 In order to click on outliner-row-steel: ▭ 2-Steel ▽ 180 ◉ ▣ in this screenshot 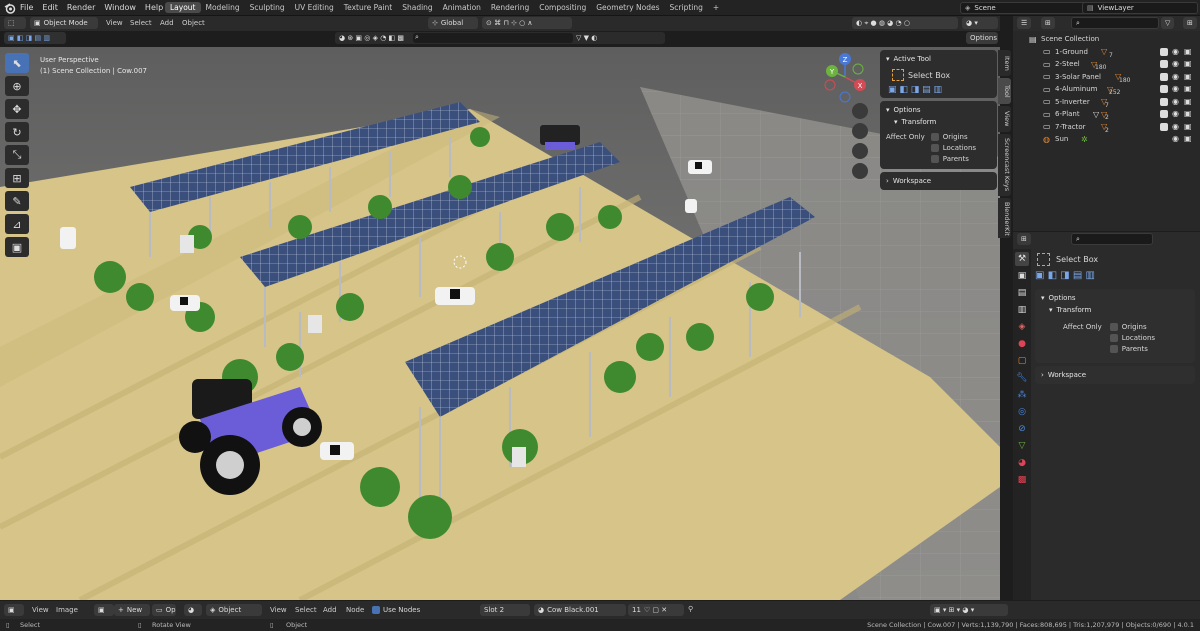, I will do `click(1106, 64)`.